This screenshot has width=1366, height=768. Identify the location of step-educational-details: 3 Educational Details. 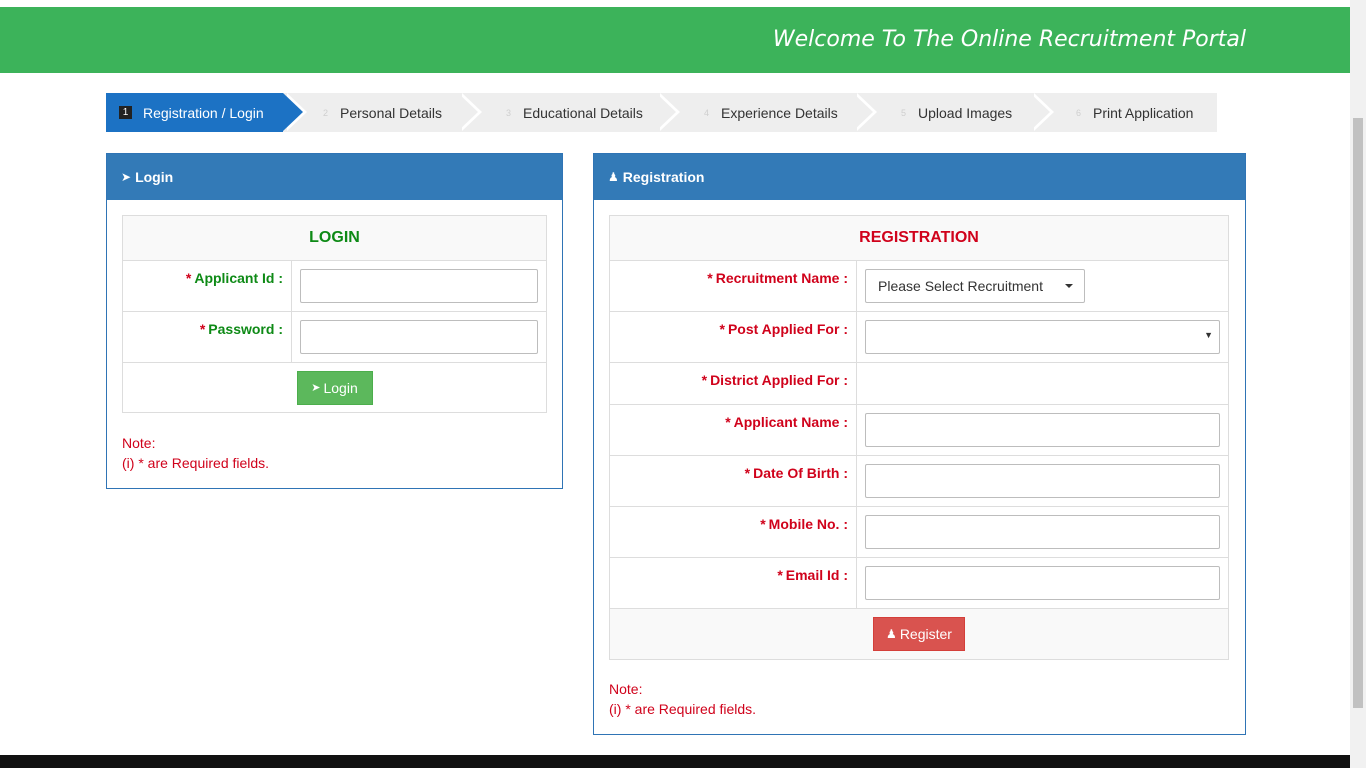
(569, 112).